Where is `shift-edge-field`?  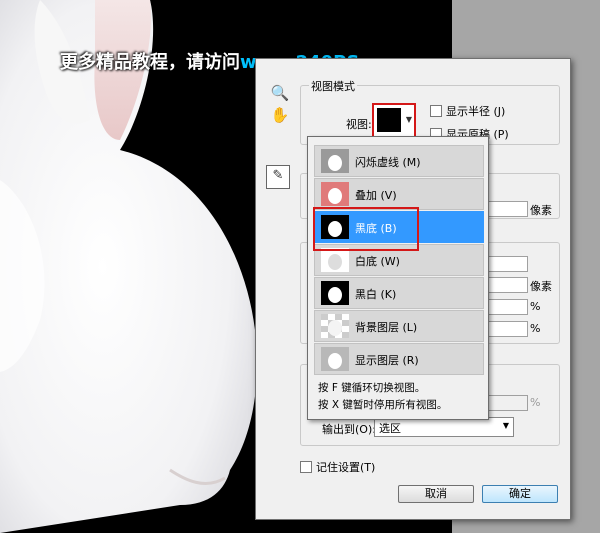
shift-edge-field is located at coordinates (508, 329).